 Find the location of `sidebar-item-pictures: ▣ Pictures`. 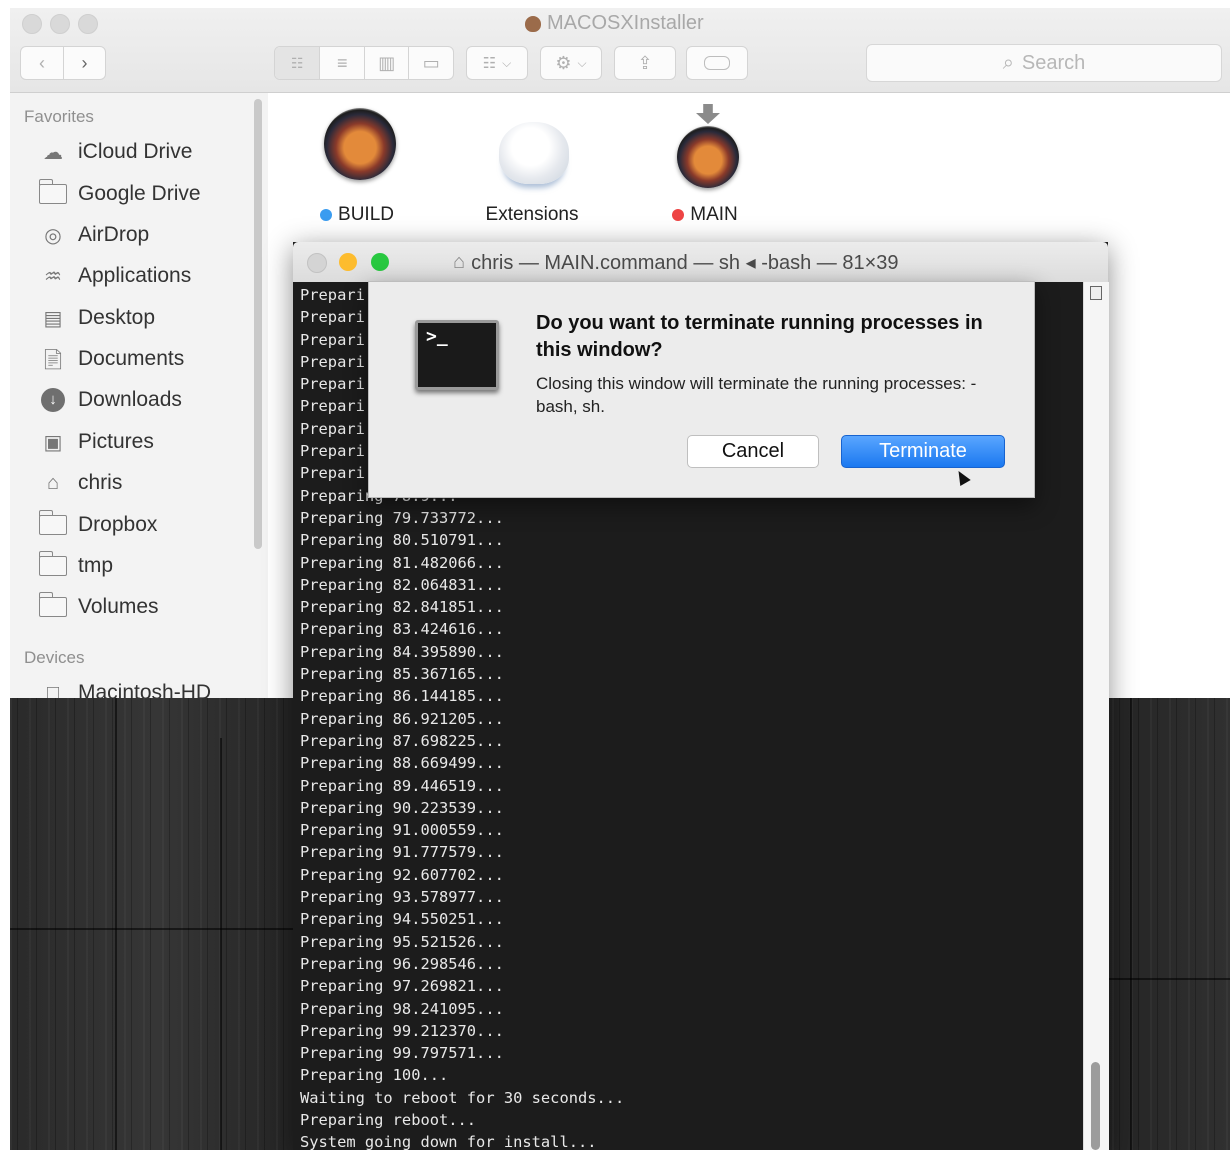

sidebar-item-pictures: ▣ Pictures is located at coordinates (96, 442).